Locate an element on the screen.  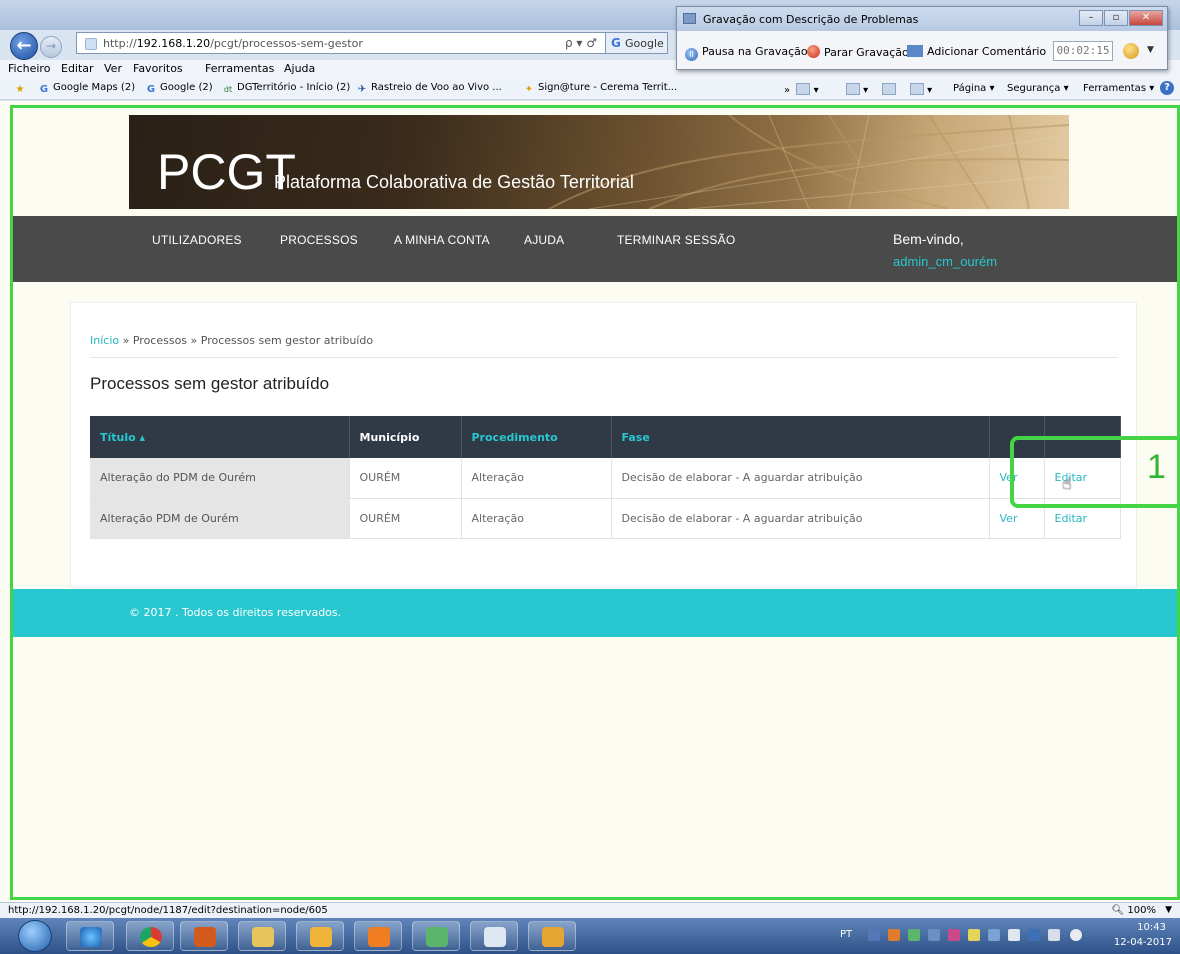
taskbar-maps-icon is located at coordinates (436, 936).